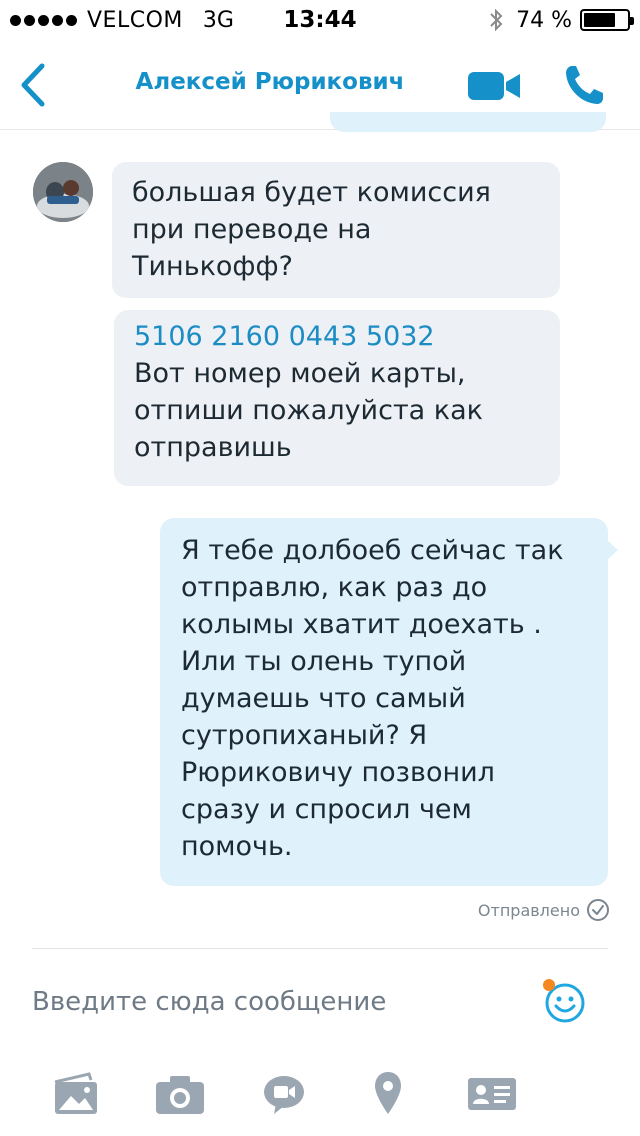 The height and width of the screenshot is (1136, 640). I want to click on message-line: Тинькофф?, so click(212, 266).